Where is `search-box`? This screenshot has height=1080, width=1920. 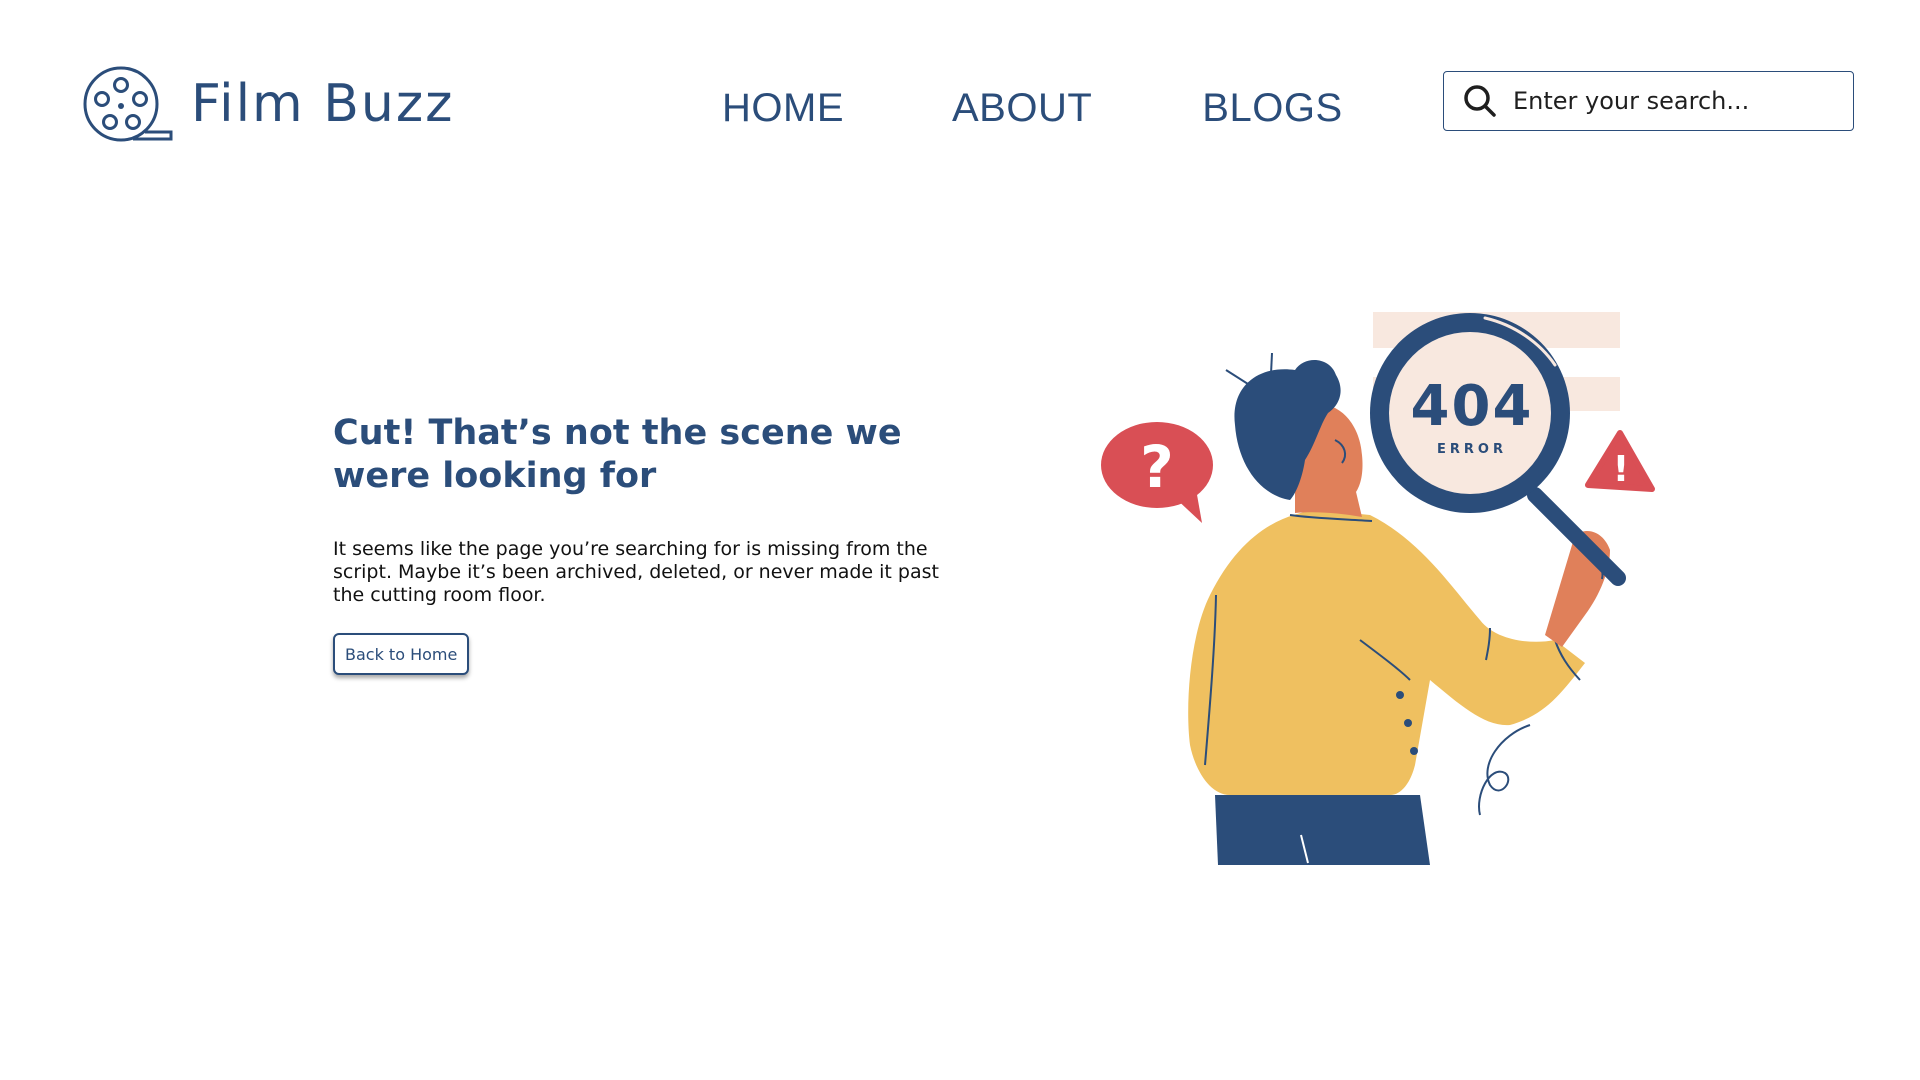
search-box is located at coordinates (1648, 101).